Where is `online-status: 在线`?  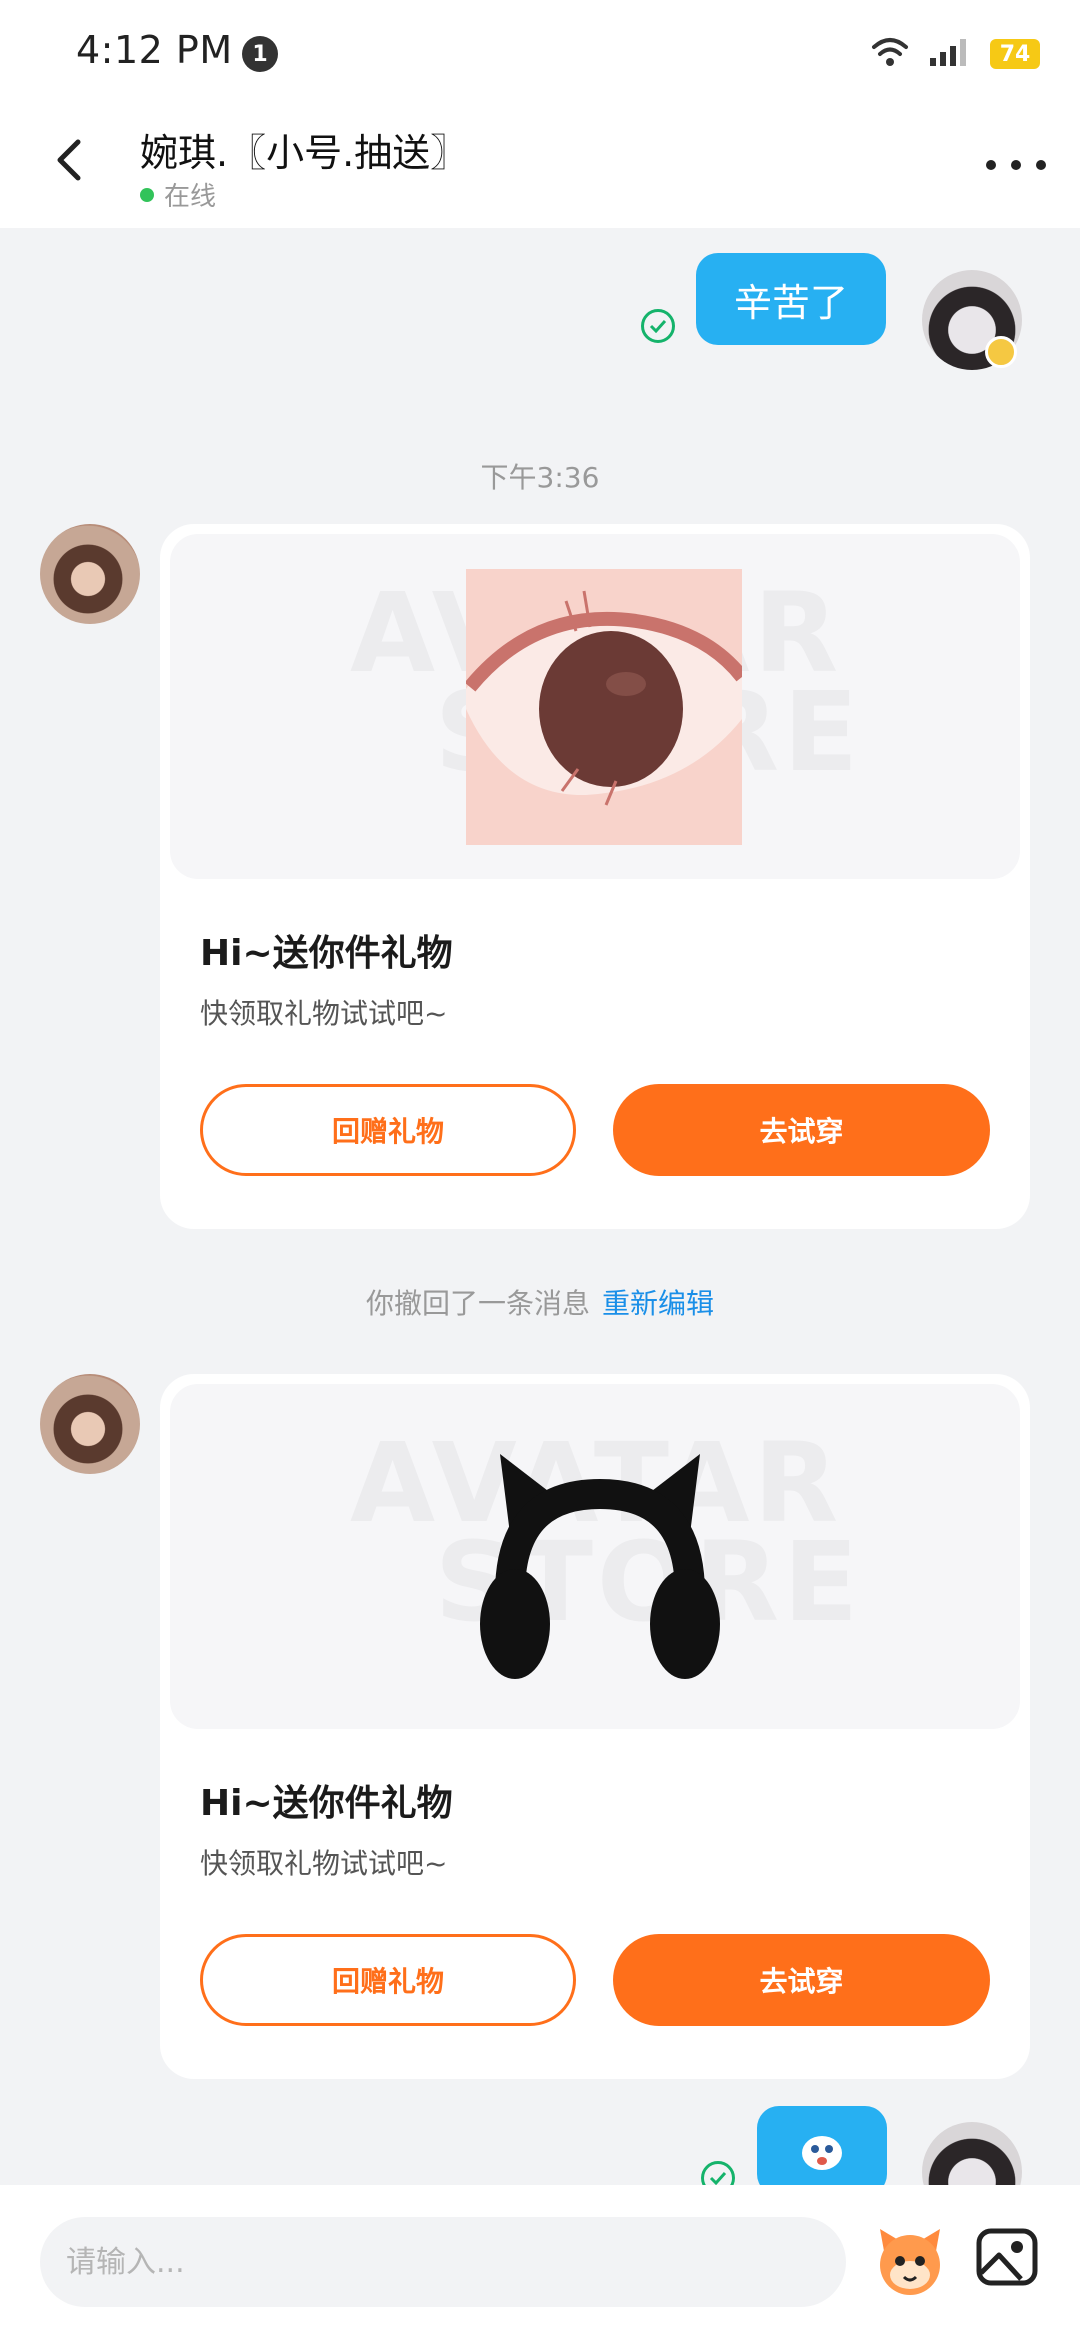 online-status: 在线 is located at coordinates (178, 194).